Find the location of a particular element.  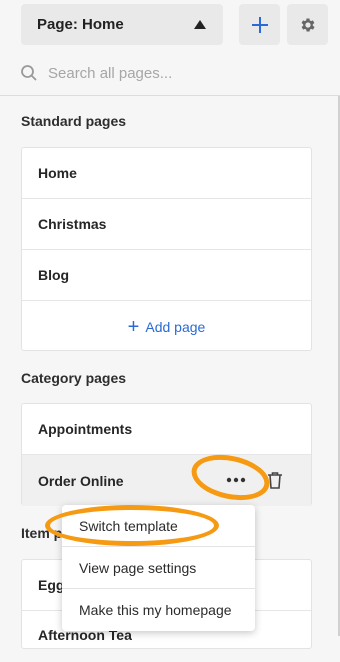

add-page-label: Add page is located at coordinates (175, 326).